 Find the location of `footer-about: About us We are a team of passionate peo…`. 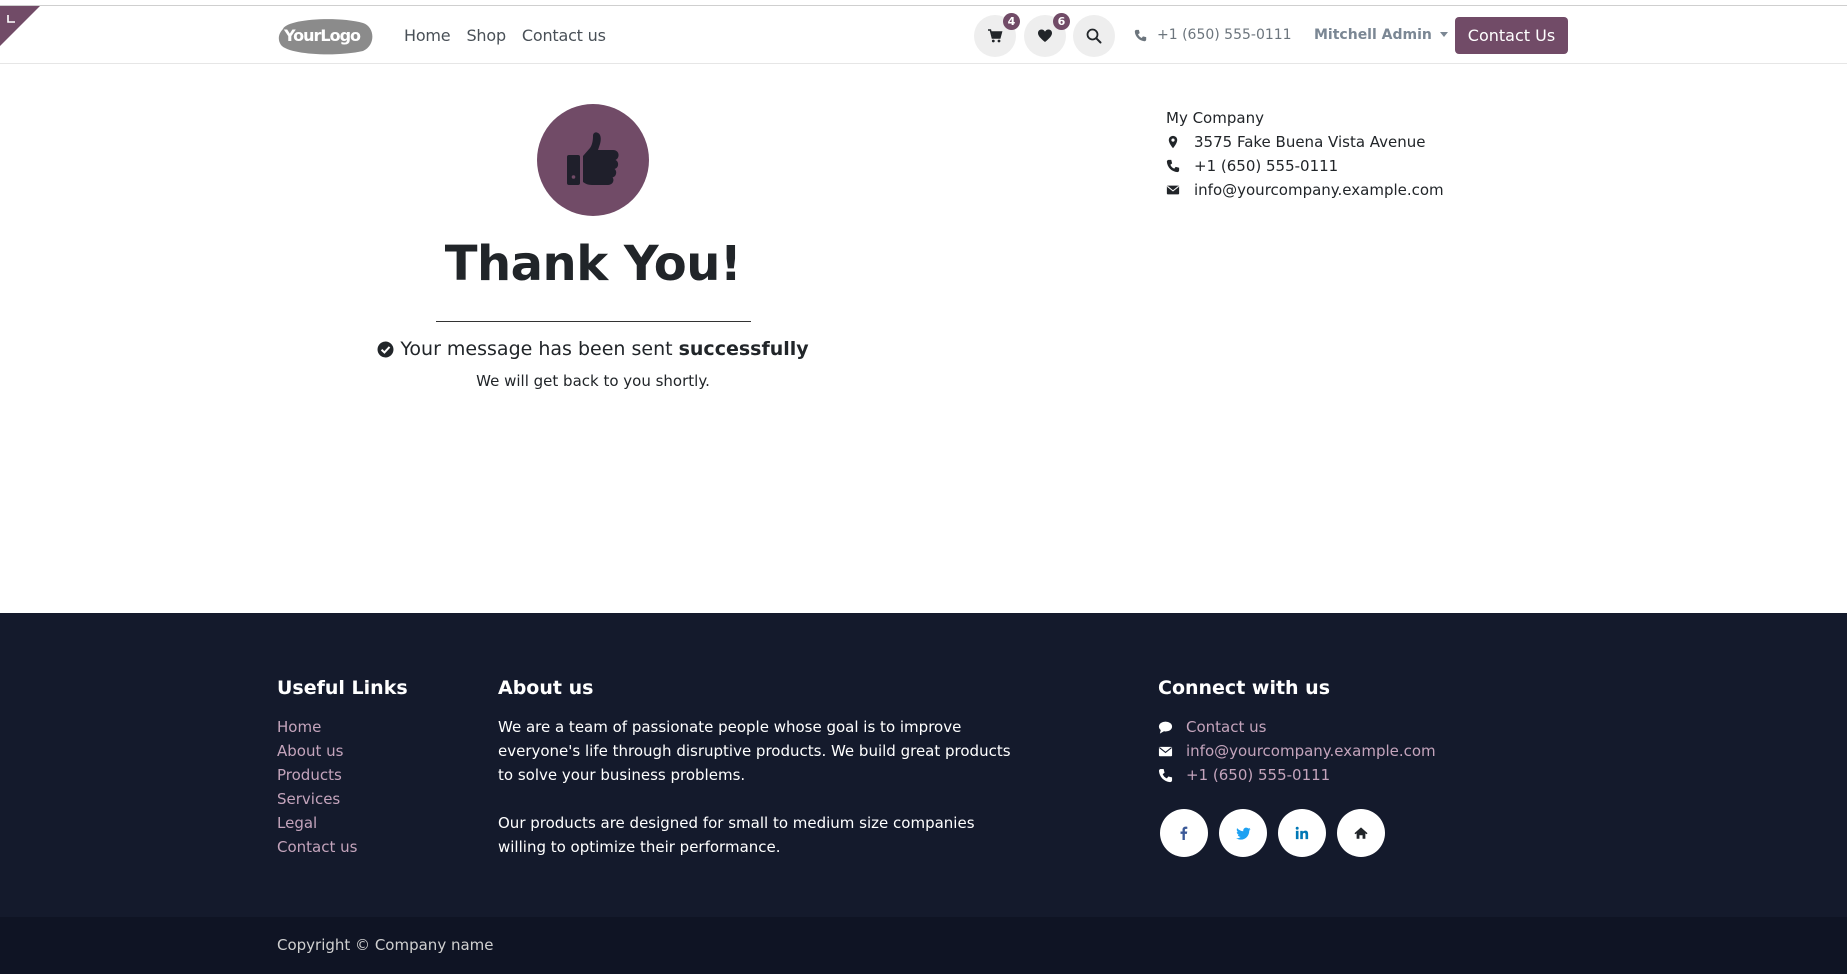

footer-about: About us We are a team of passionate peo… is located at coordinates (758, 768).